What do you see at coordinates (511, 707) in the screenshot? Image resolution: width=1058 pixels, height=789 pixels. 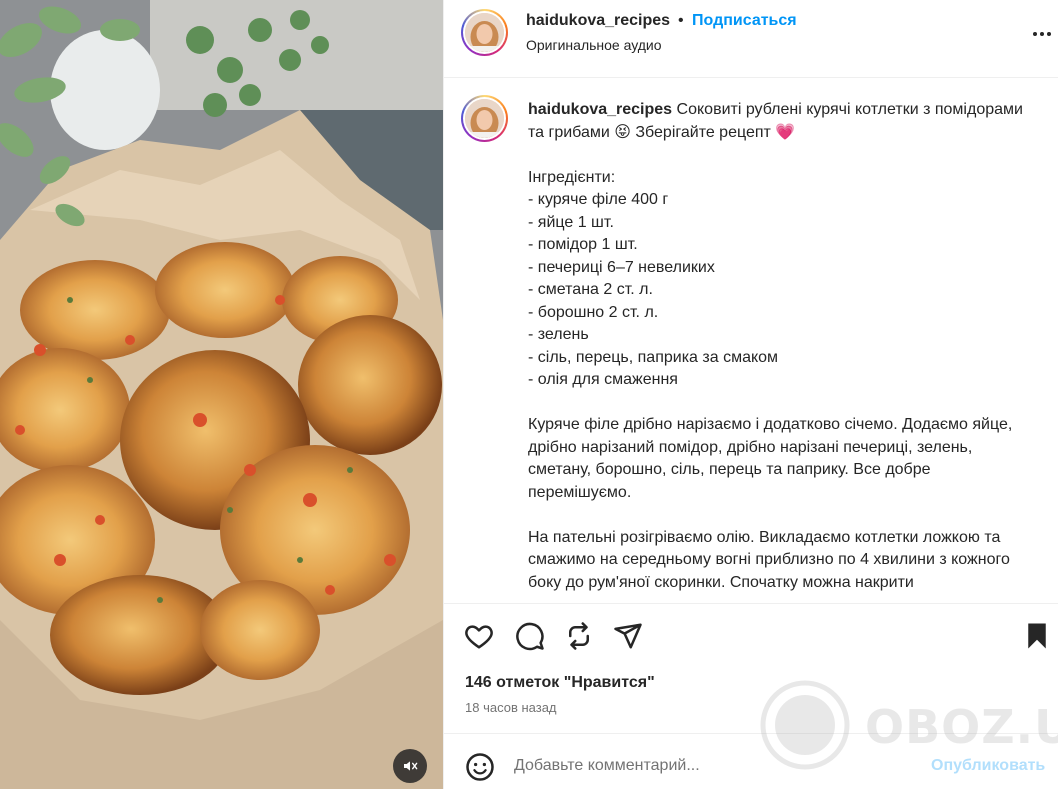 I see `post-timestamp: 18 часов назад` at bounding box center [511, 707].